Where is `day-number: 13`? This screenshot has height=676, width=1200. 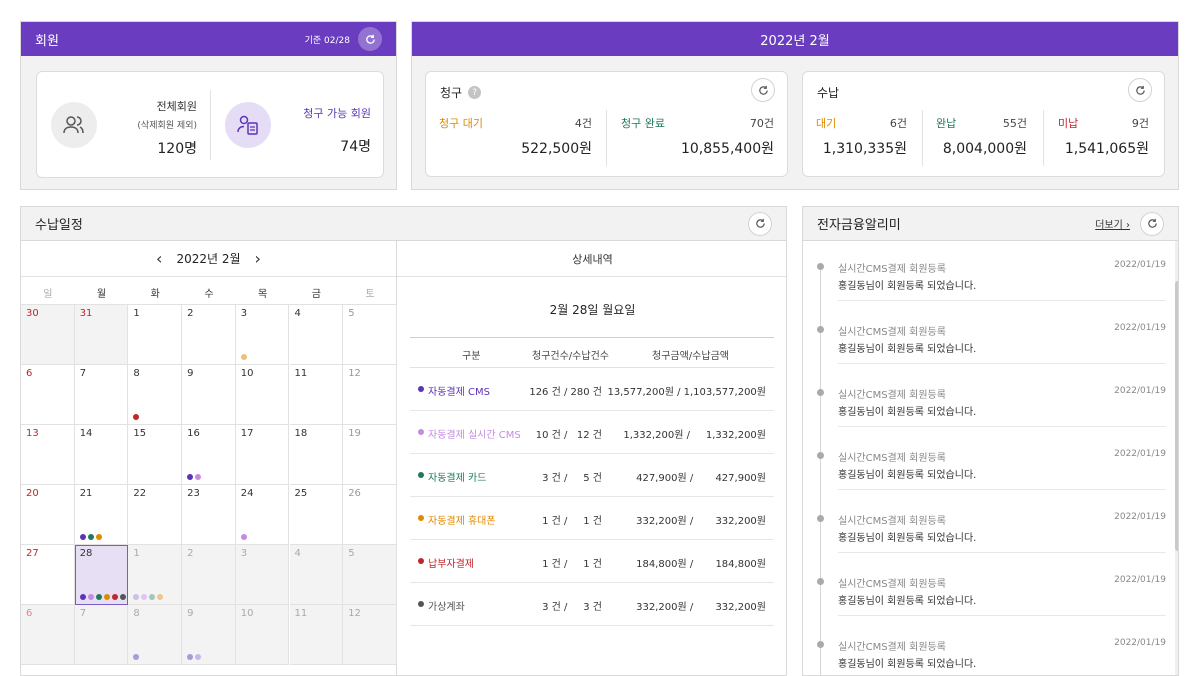 day-number: 13 is located at coordinates (32, 433).